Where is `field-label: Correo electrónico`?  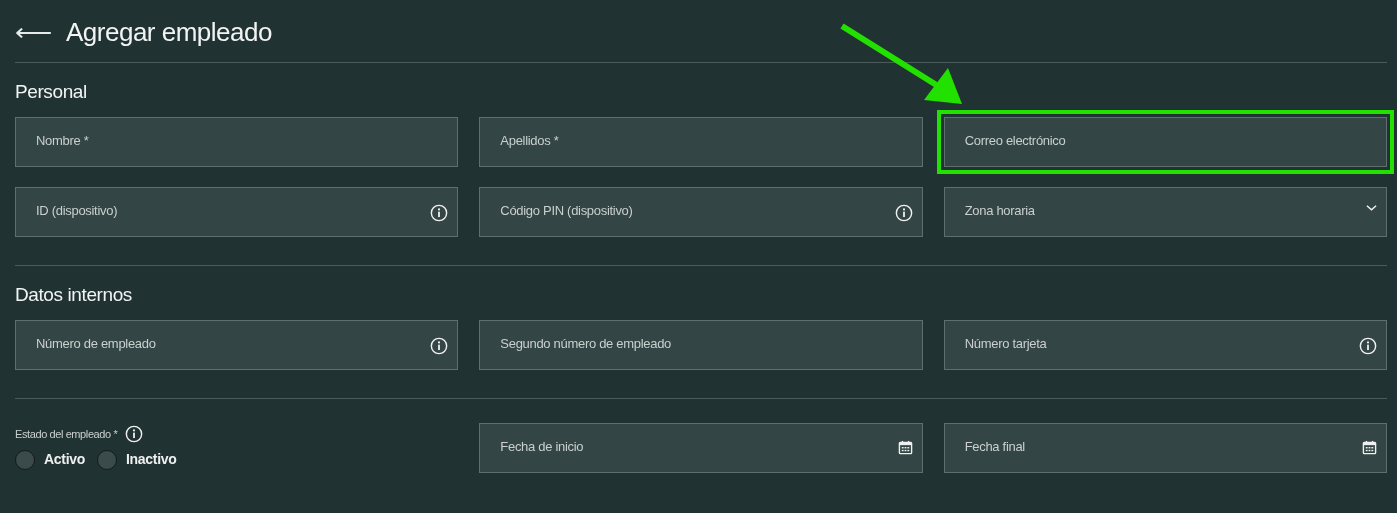
field-label: Correo electrónico is located at coordinates (1015, 141).